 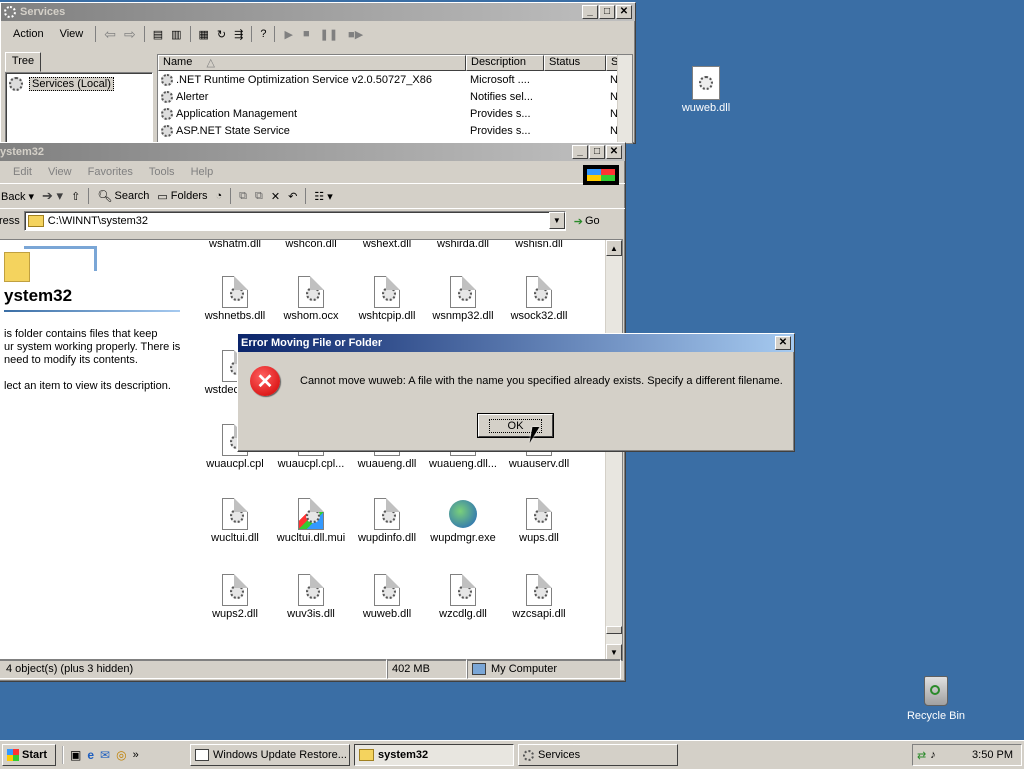 I want to click on clock: 3:50 PM, so click(x=992, y=755).